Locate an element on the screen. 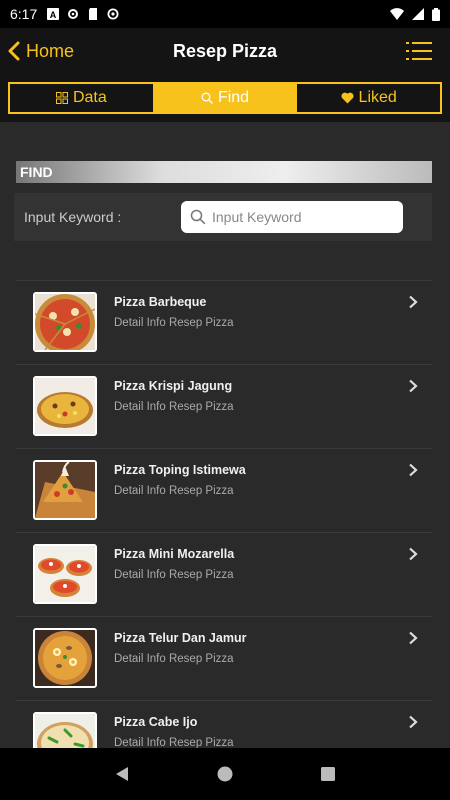 The image size is (450, 800). keyword-input is located at coordinates (302, 217).